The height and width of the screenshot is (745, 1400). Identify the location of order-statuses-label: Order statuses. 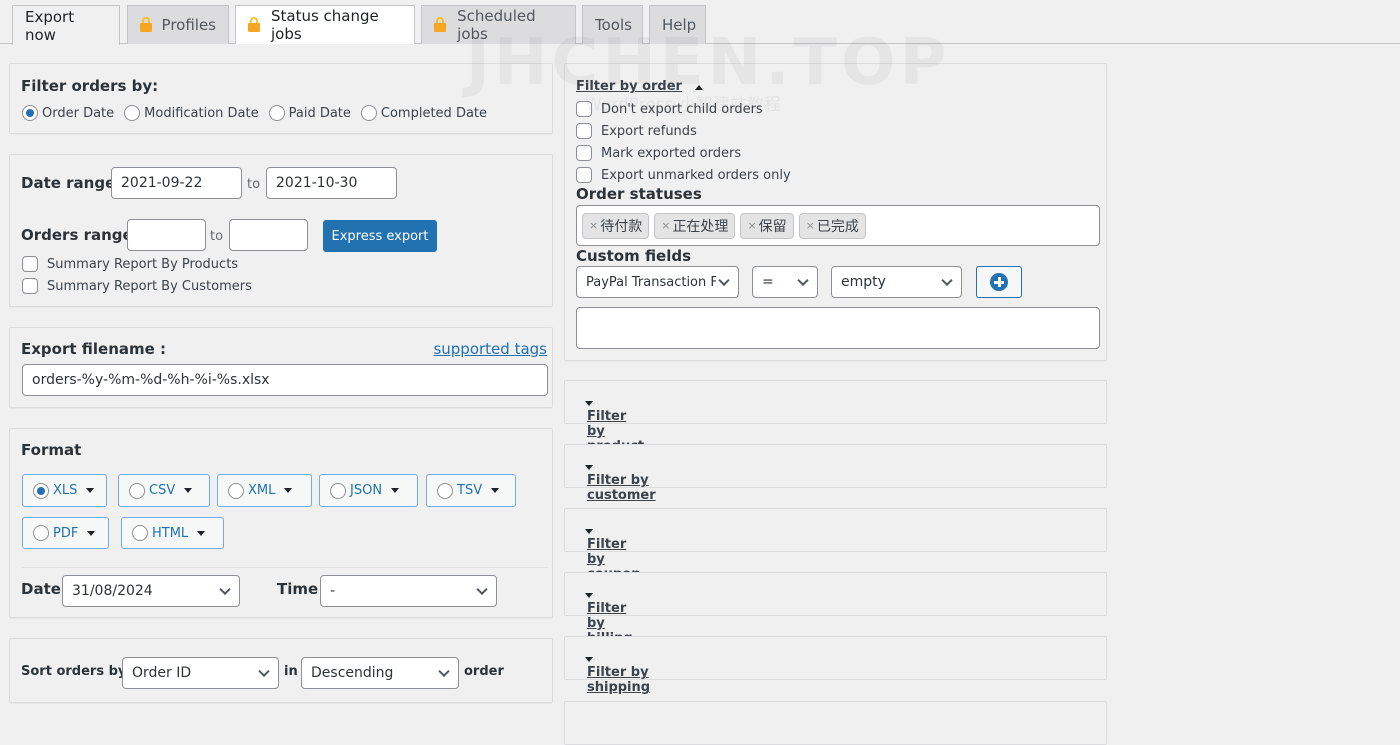
(639, 194).